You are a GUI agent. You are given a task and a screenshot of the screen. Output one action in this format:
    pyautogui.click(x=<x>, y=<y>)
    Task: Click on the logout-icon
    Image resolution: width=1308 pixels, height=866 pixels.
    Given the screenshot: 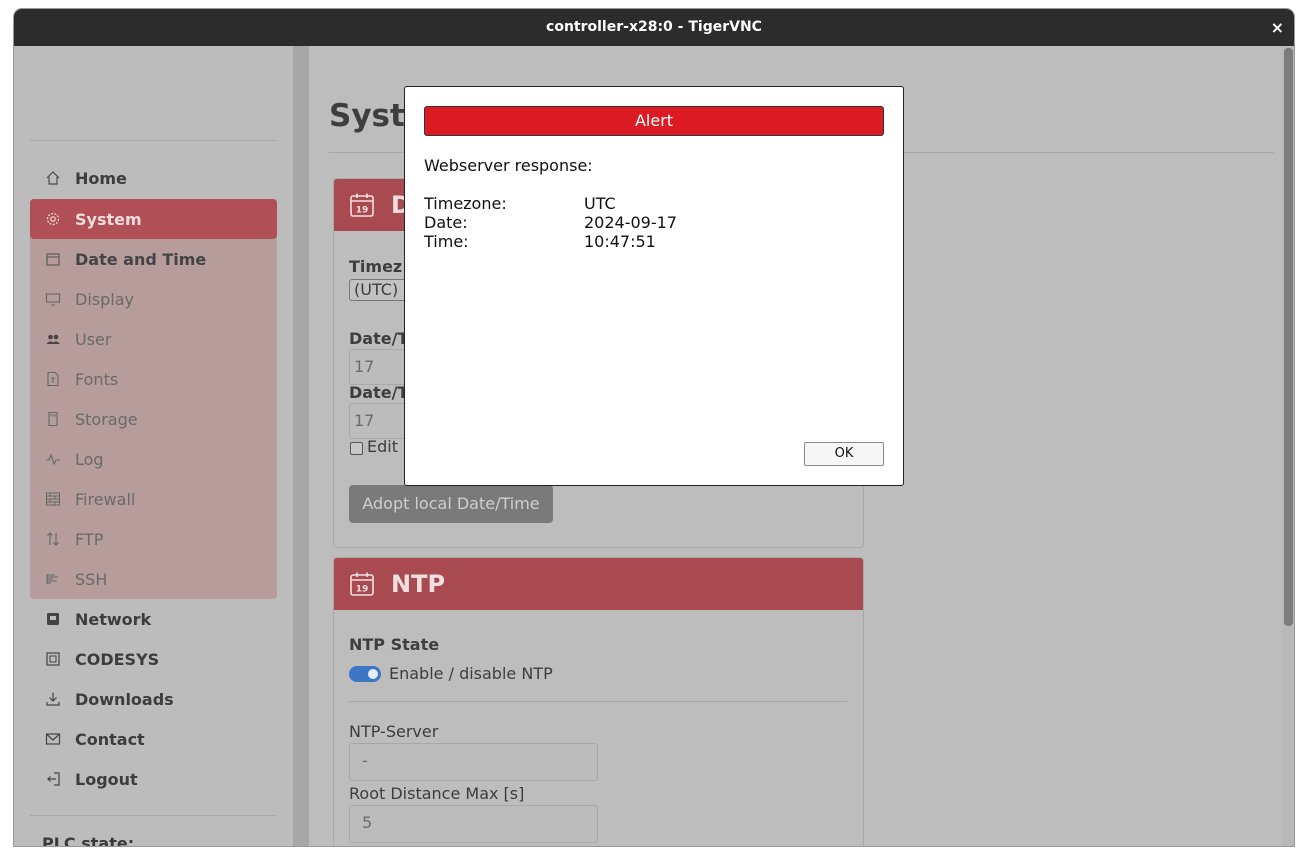 What is the action you would take?
    pyautogui.click(x=60, y=779)
    